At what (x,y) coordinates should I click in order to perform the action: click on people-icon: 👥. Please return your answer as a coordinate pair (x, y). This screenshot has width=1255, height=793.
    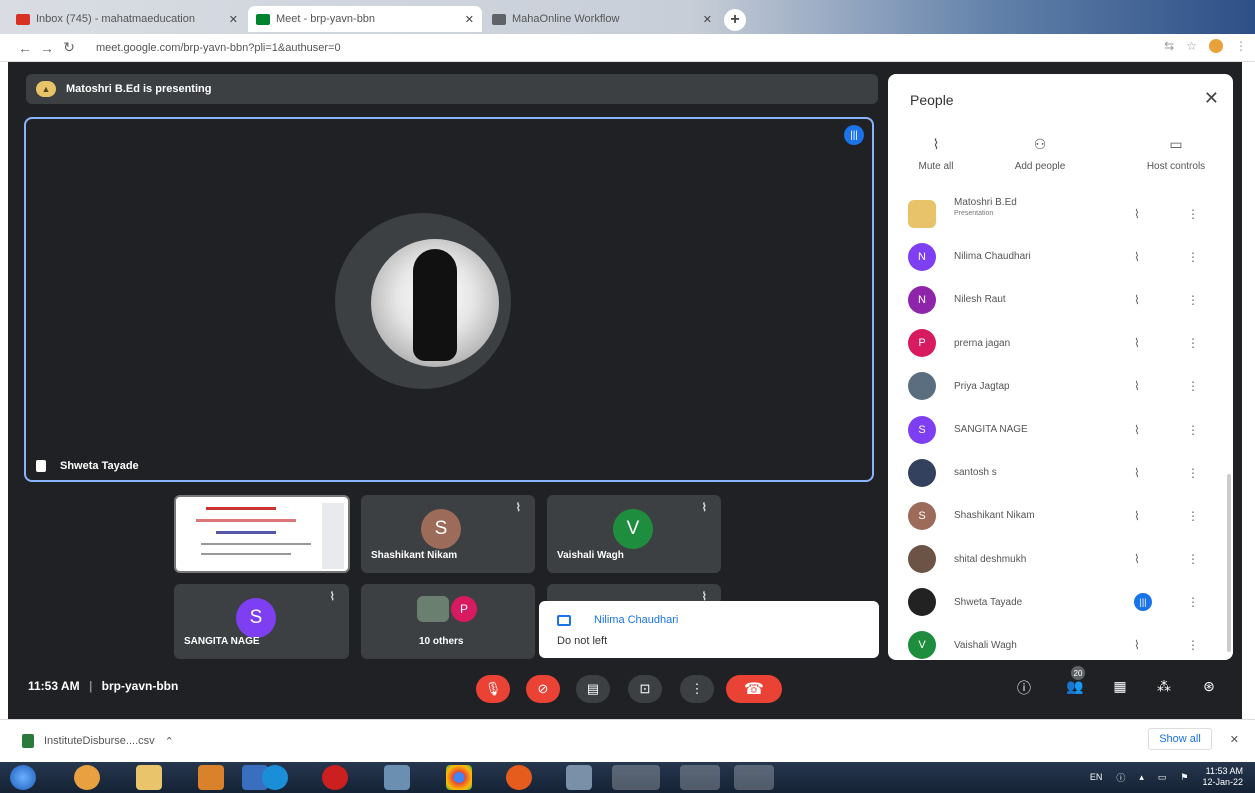
    Looking at the image, I should click on (1075, 686).